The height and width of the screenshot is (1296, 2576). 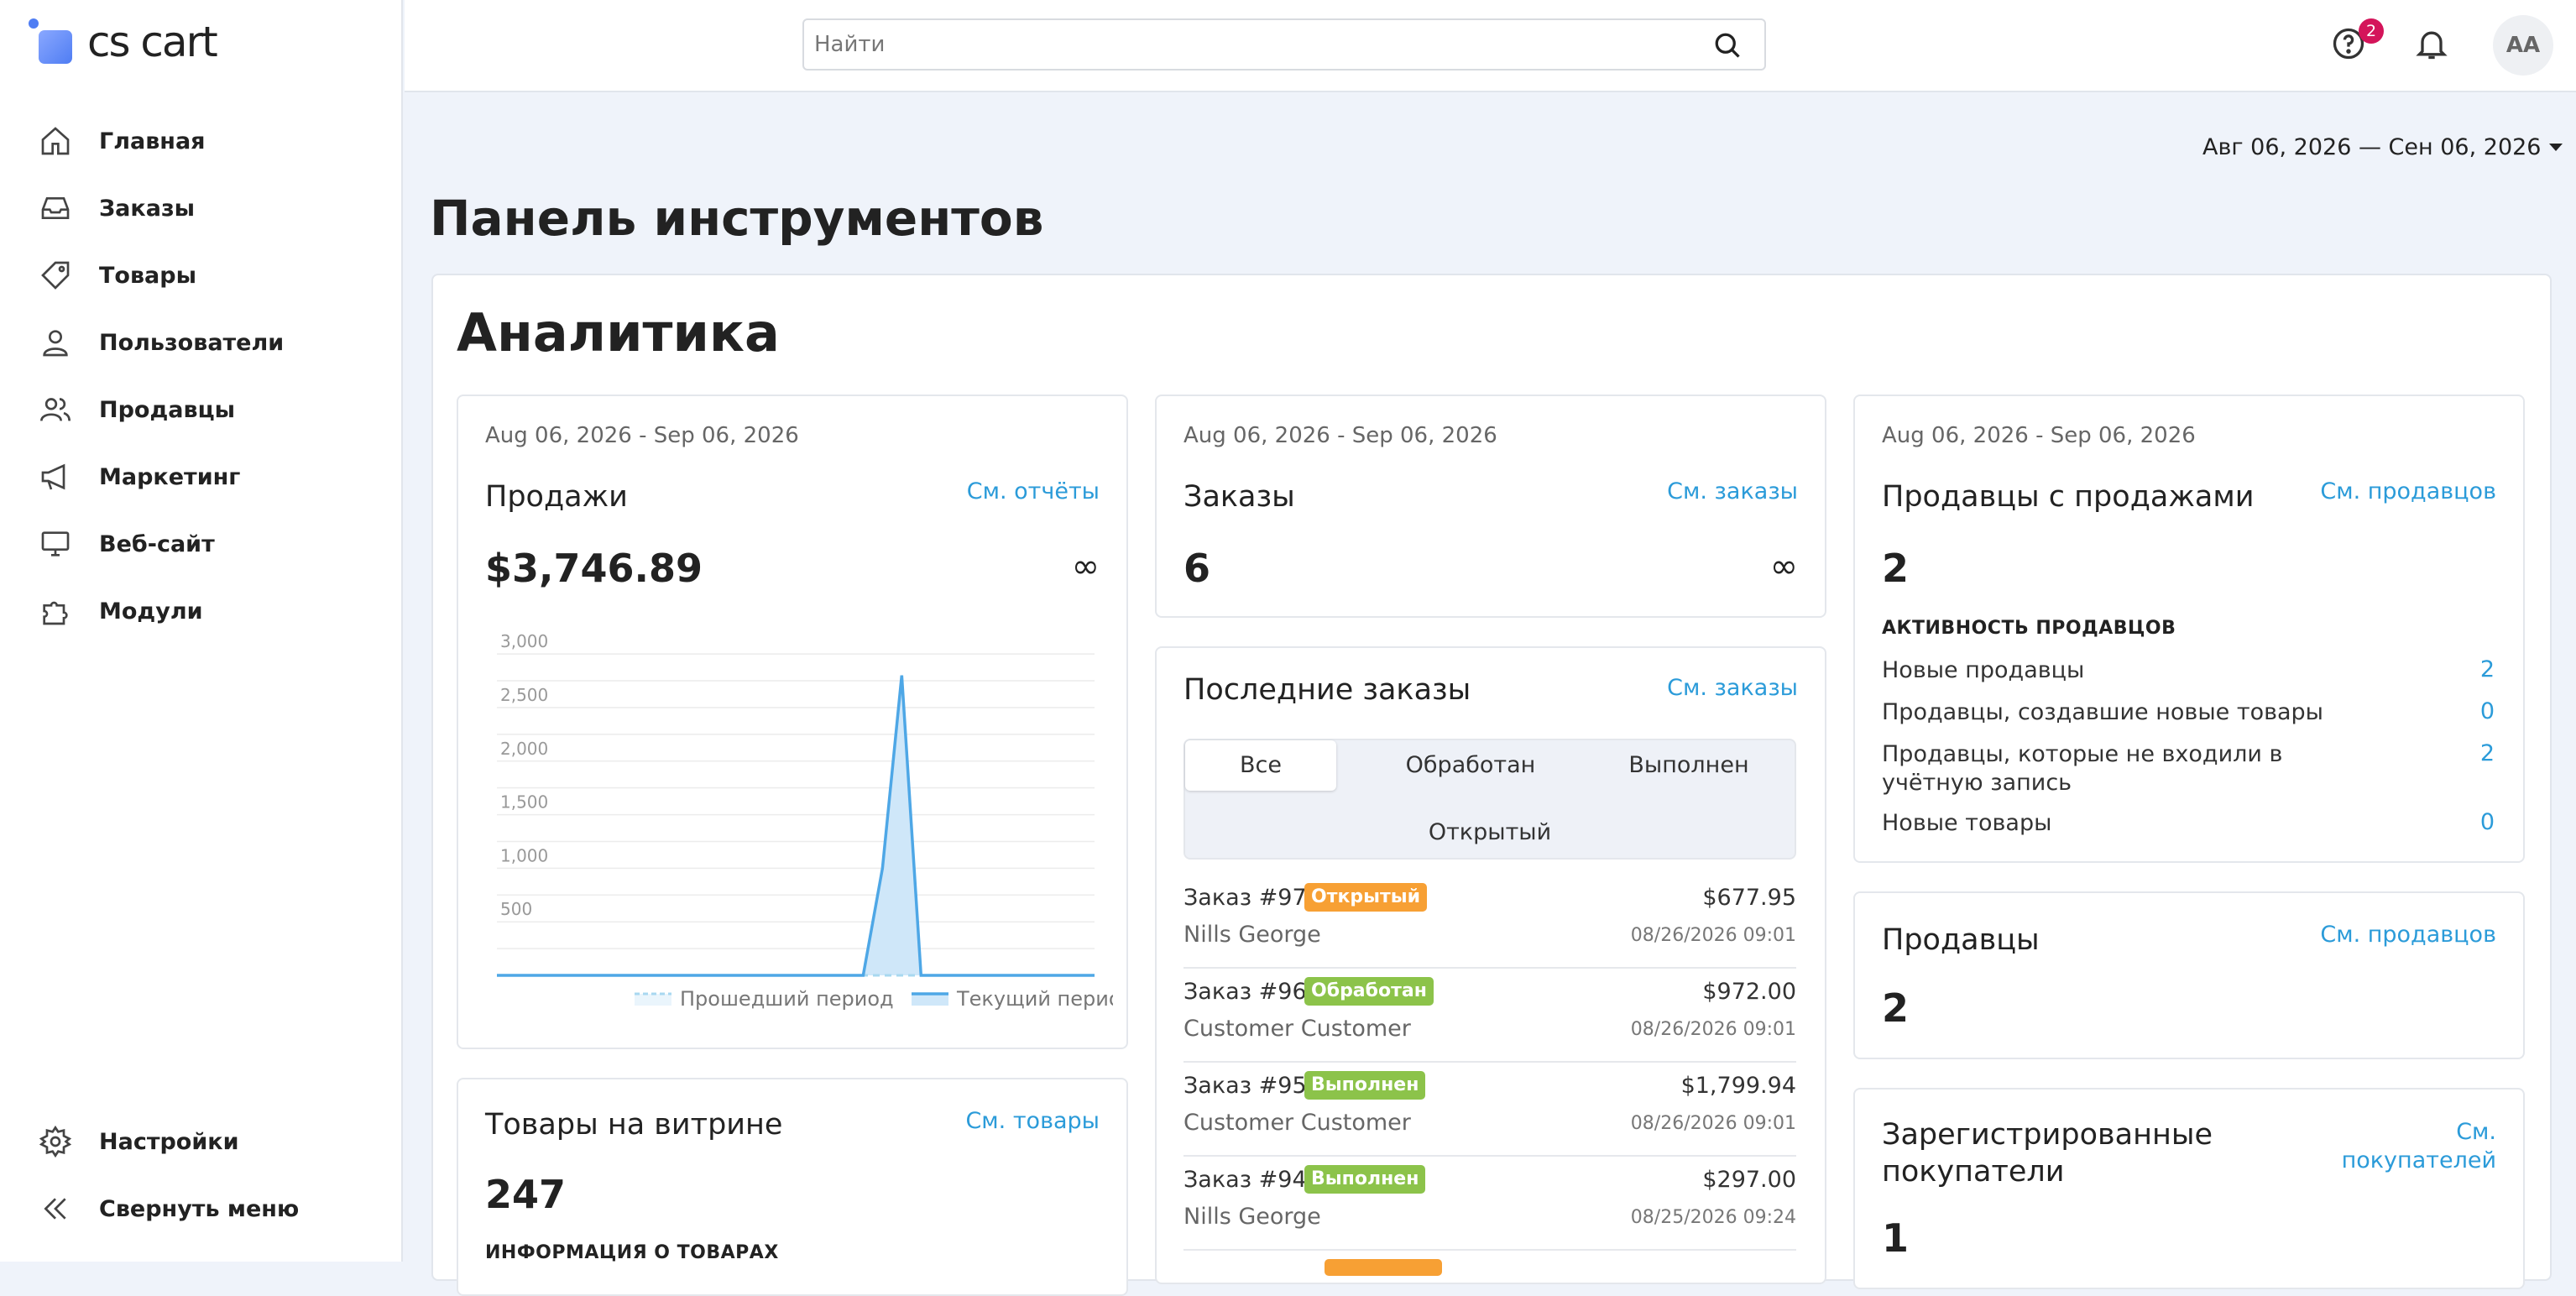 I want to click on activity-row: Продавцы, создавшие новые товары 0, so click(x=2188, y=712).